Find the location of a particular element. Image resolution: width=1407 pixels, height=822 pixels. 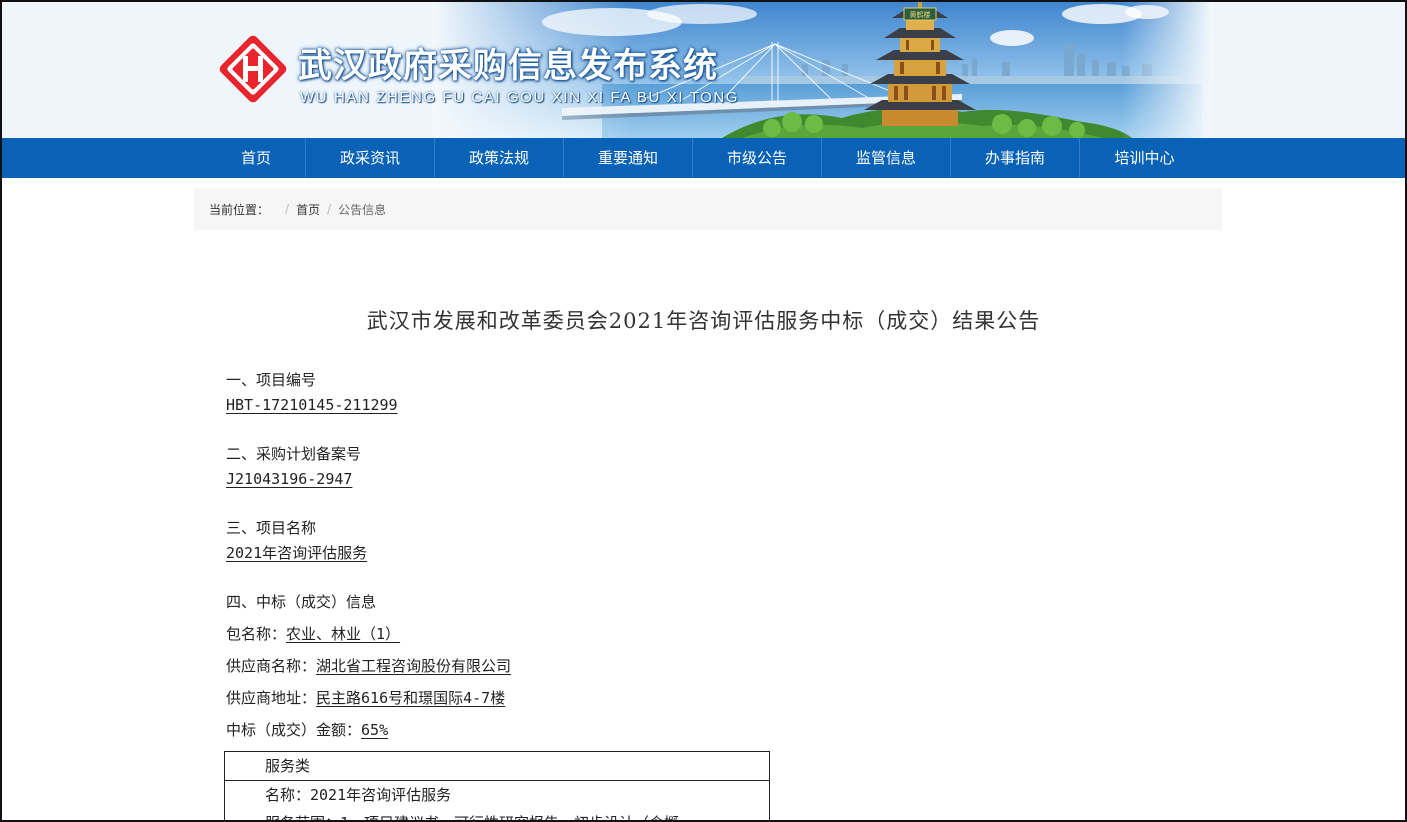

plan-record-number-value: J21043196-2947 is located at coordinates (289, 479).